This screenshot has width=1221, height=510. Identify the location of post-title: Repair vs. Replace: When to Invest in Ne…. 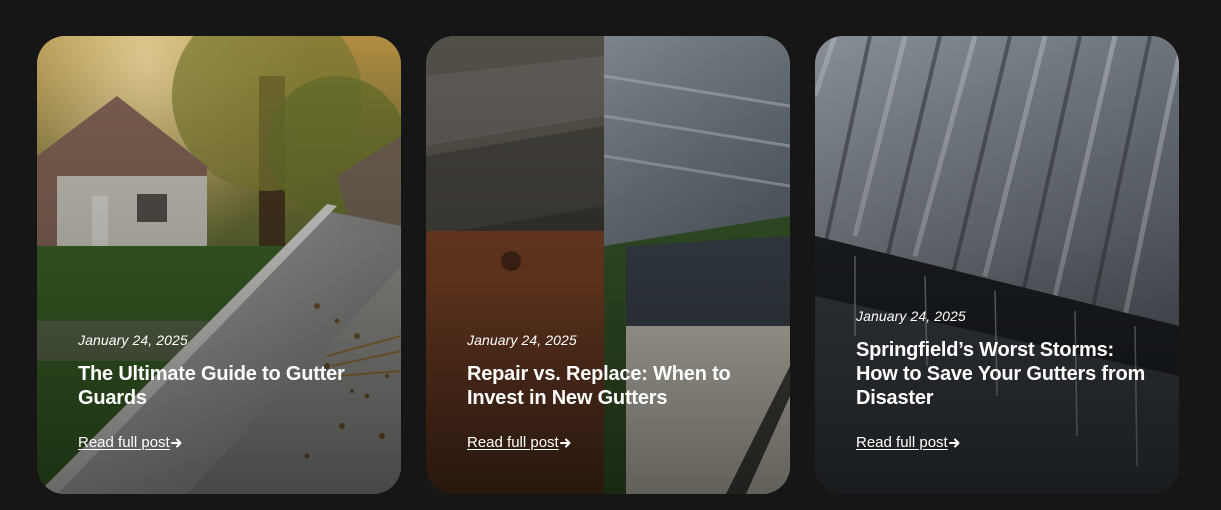
(613, 386).